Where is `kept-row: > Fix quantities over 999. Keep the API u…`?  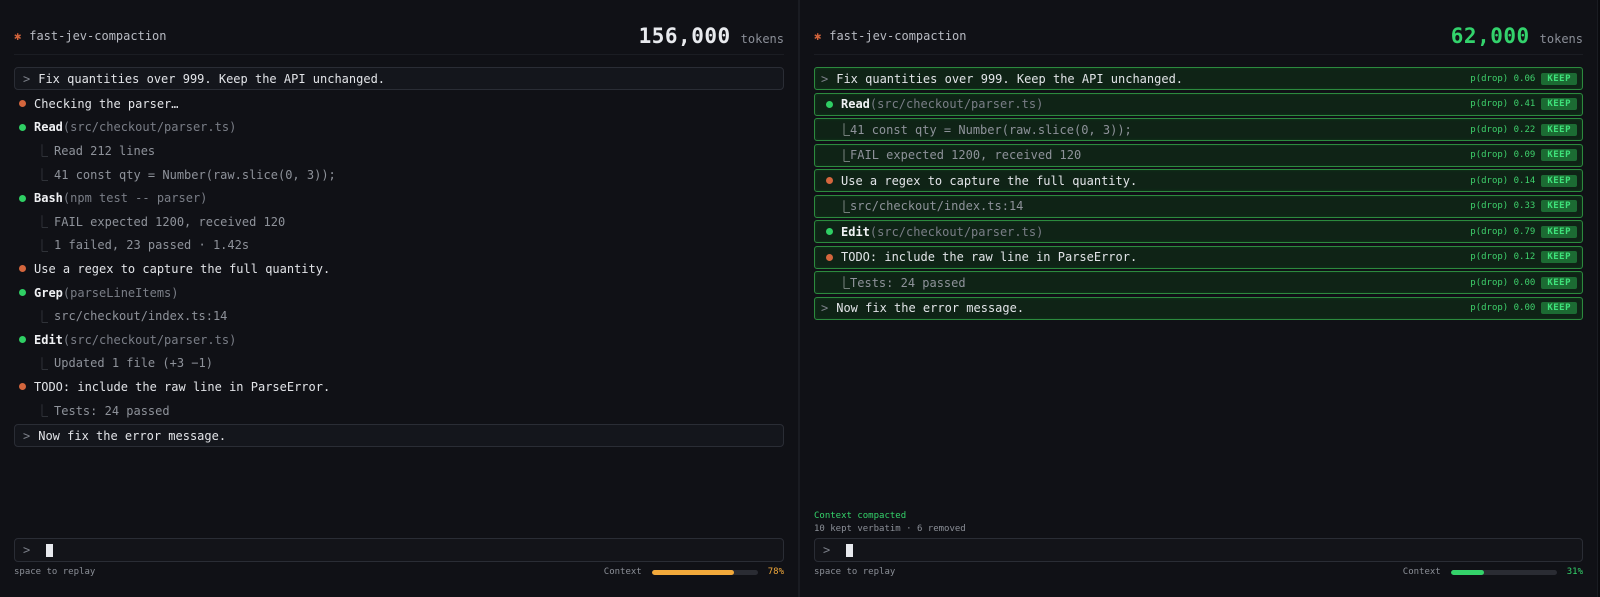
kept-row: > Fix quantities over 999. Keep the API u… is located at coordinates (1198, 78).